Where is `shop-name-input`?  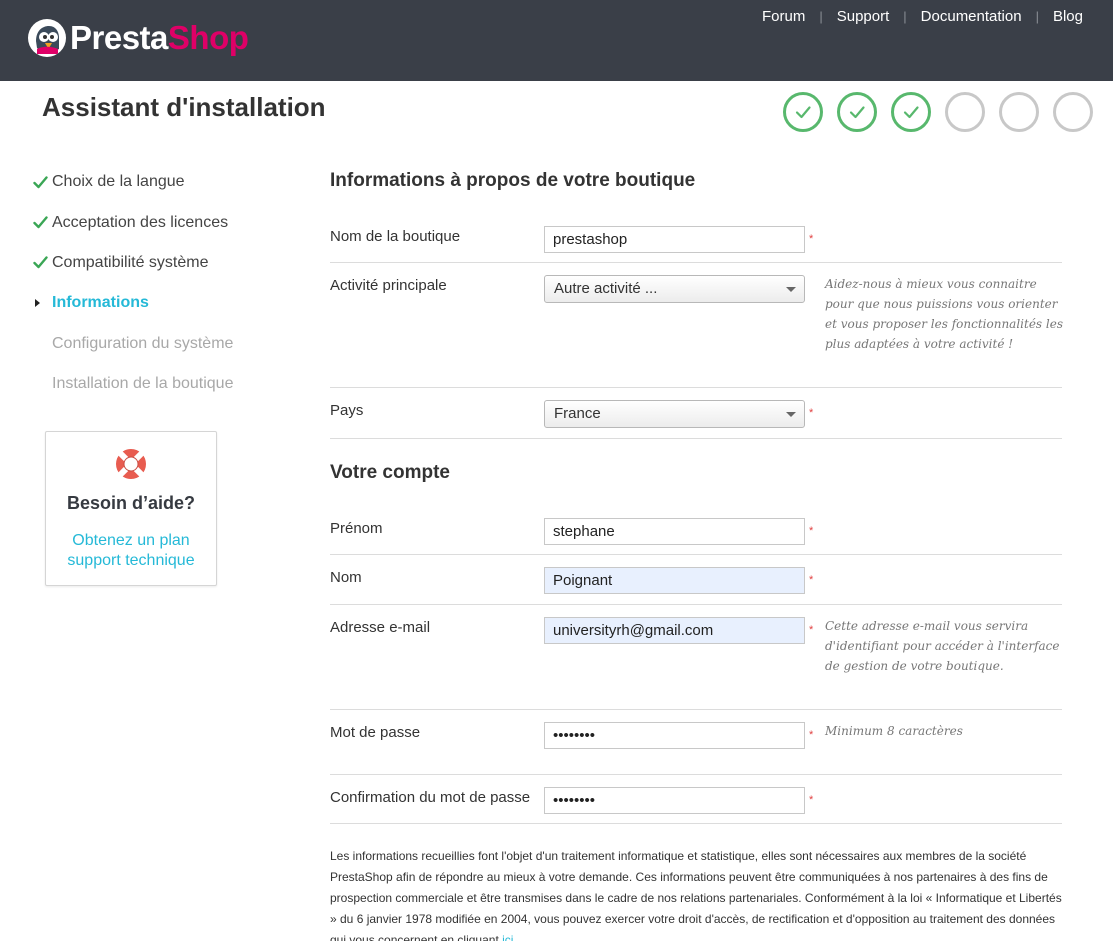
shop-name-input is located at coordinates (674, 239).